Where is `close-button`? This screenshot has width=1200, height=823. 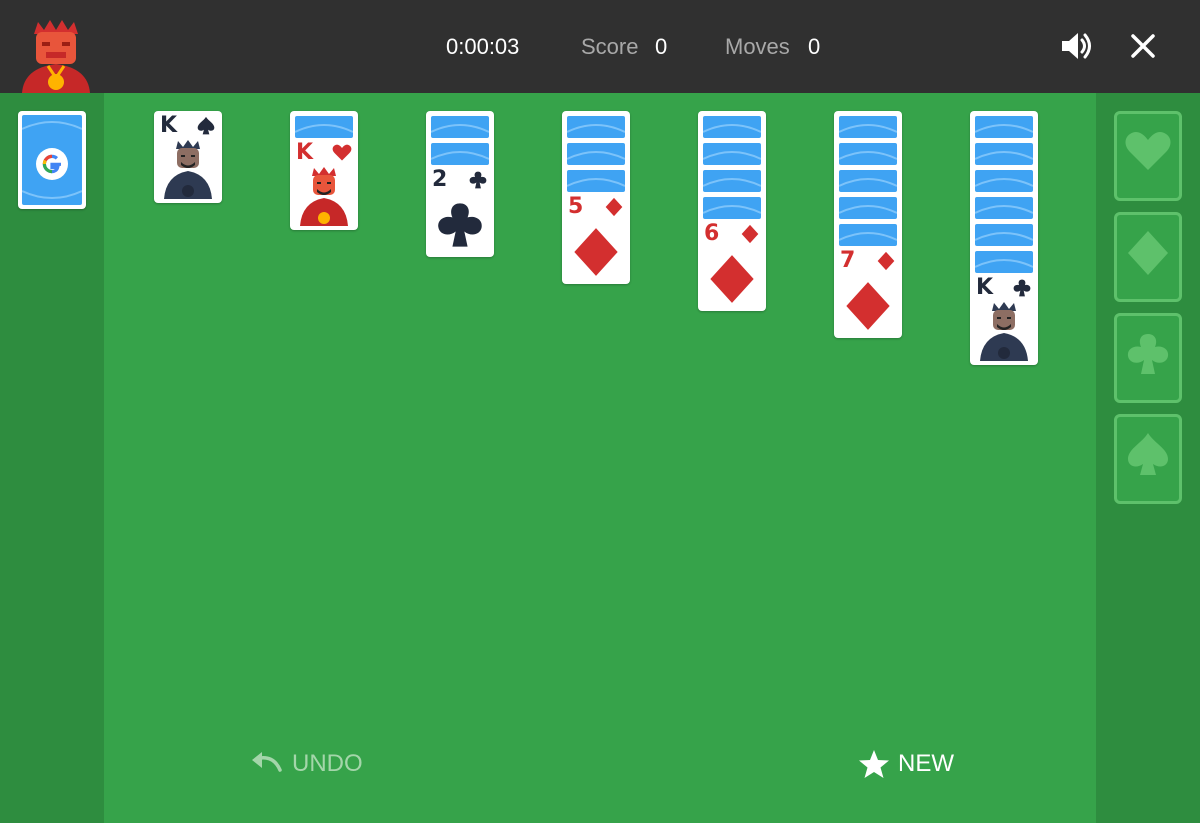
close-button is located at coordinates (1143, 46).